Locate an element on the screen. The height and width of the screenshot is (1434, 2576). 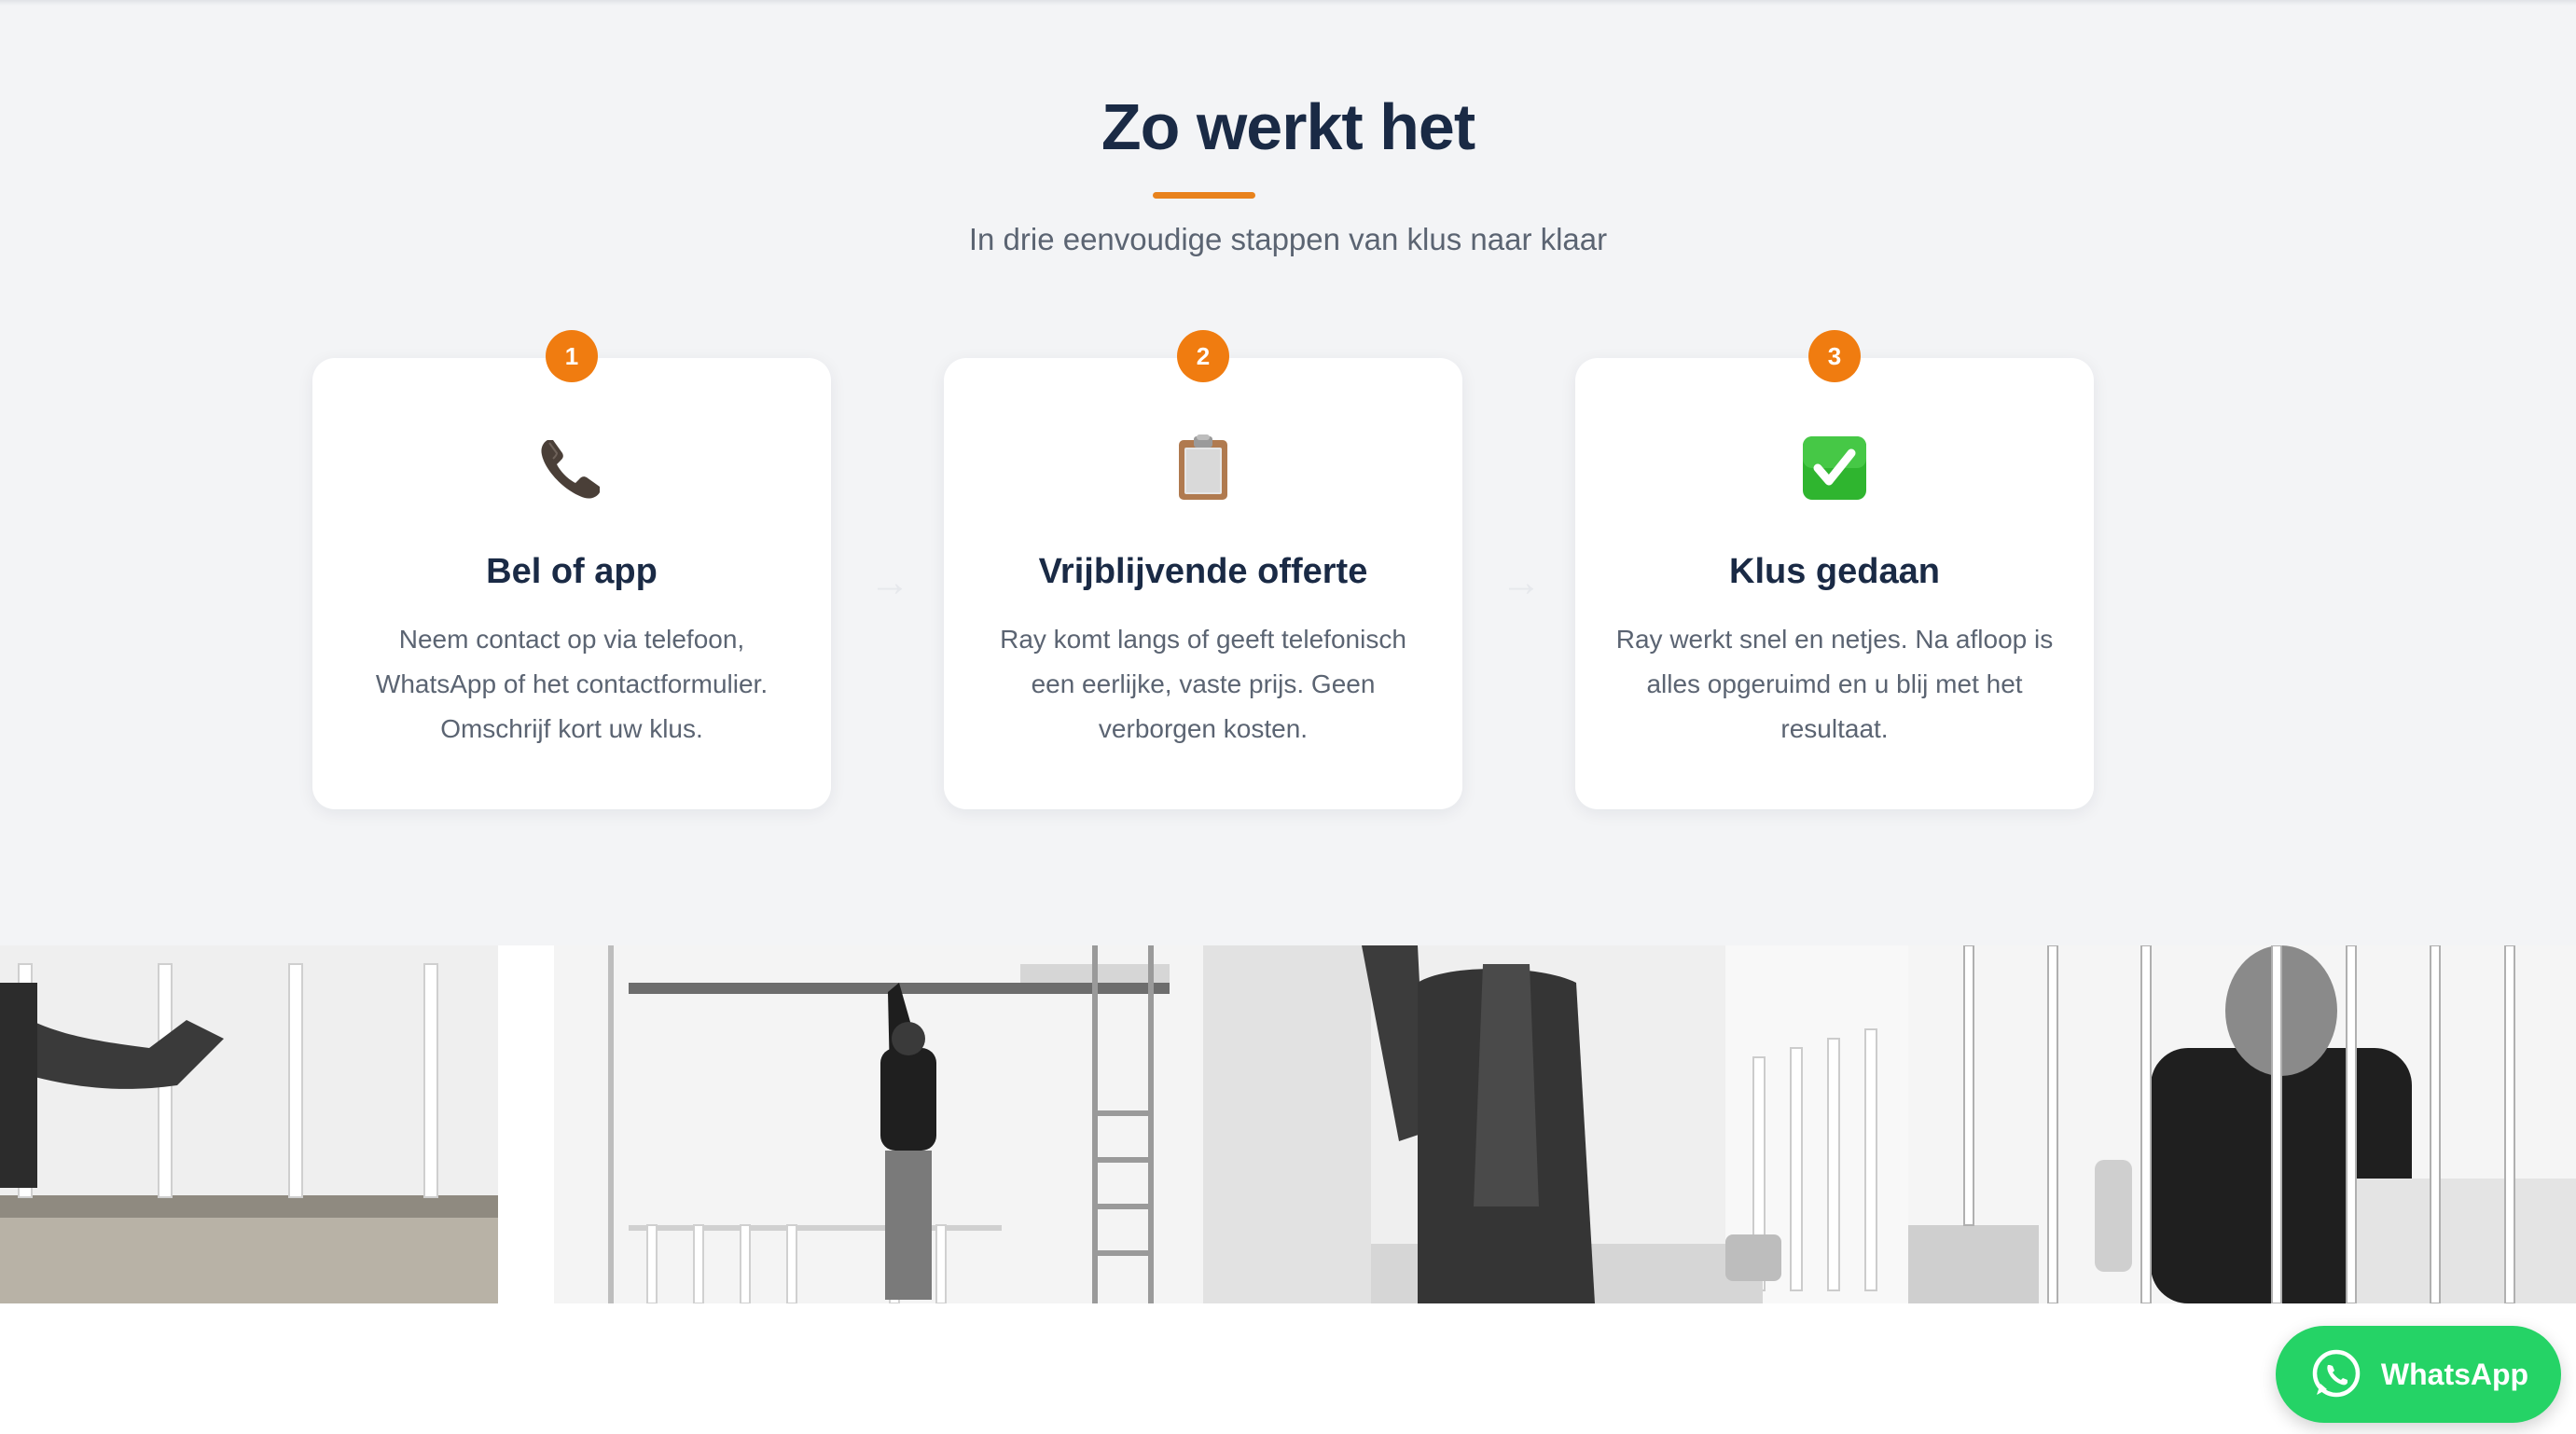
section-title: Zo werkt het is located at coordinates (1288, 126).